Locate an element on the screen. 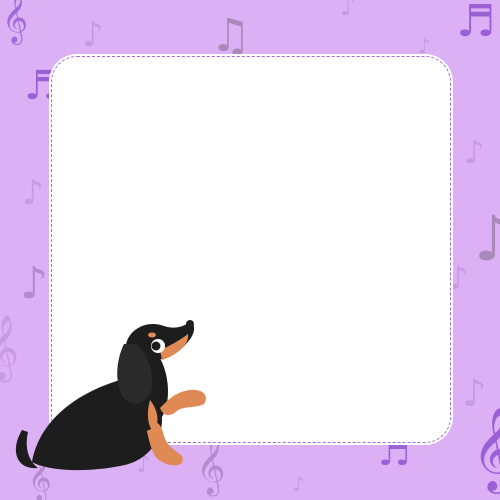 This screenshot has width=500, height=500. beamed-notes-icon: ♫ is located at coordinates (231, 35).